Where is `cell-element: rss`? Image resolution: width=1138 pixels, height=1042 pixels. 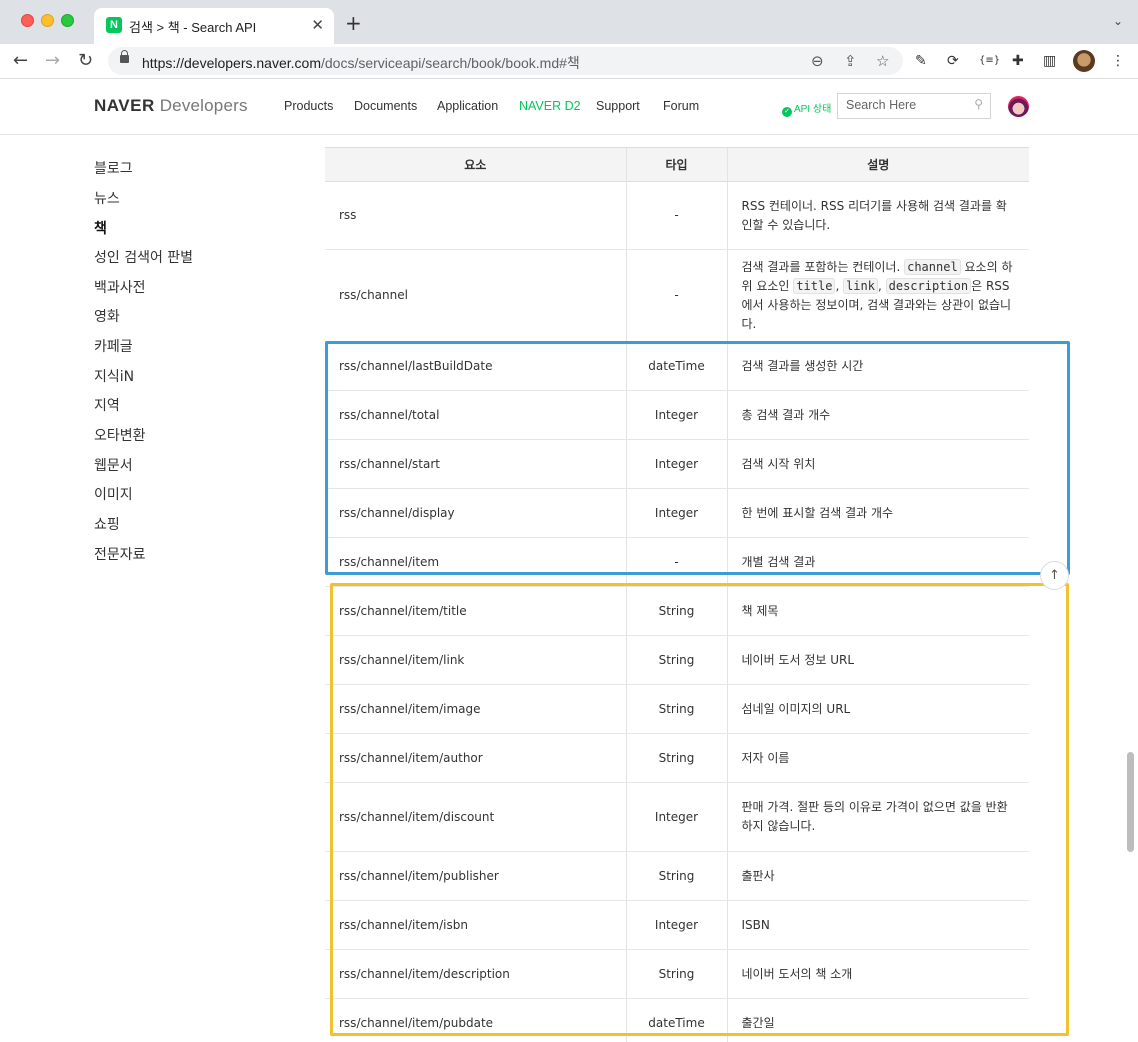 cell-element: rss is located at coordinates (475, 215).